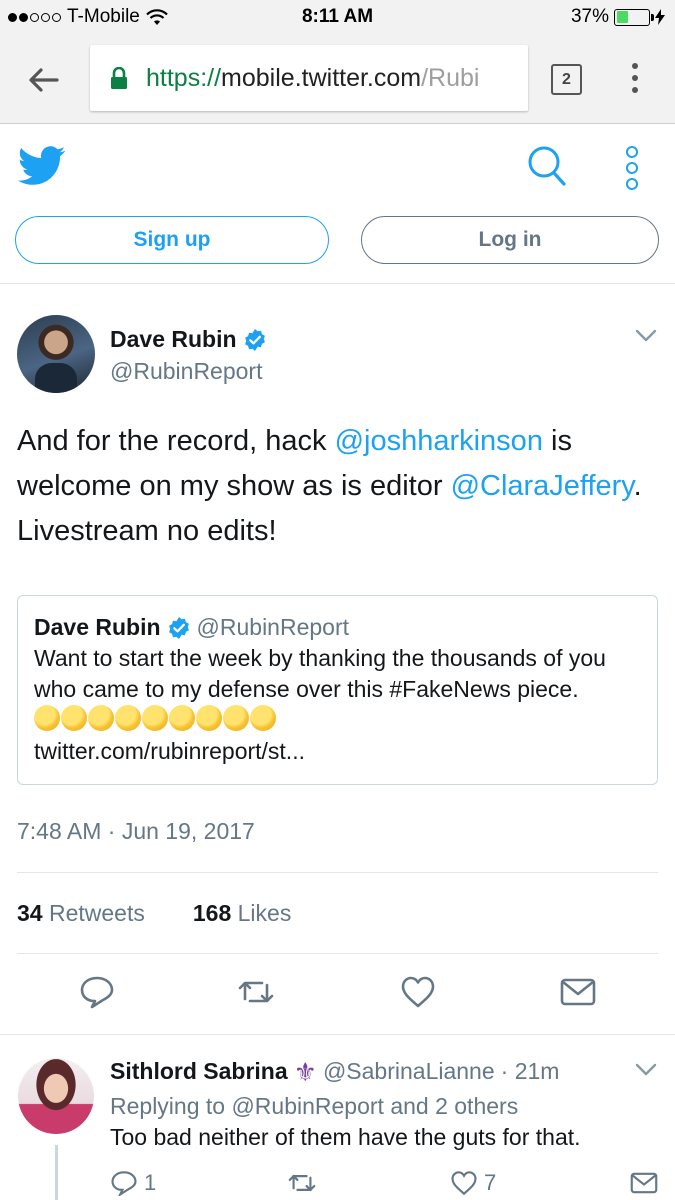  What do you see at coordinates (176, 441) in the screenshot?
I see `tweet-text-segment: And for the record, hack` at bounding box center [176, 441].